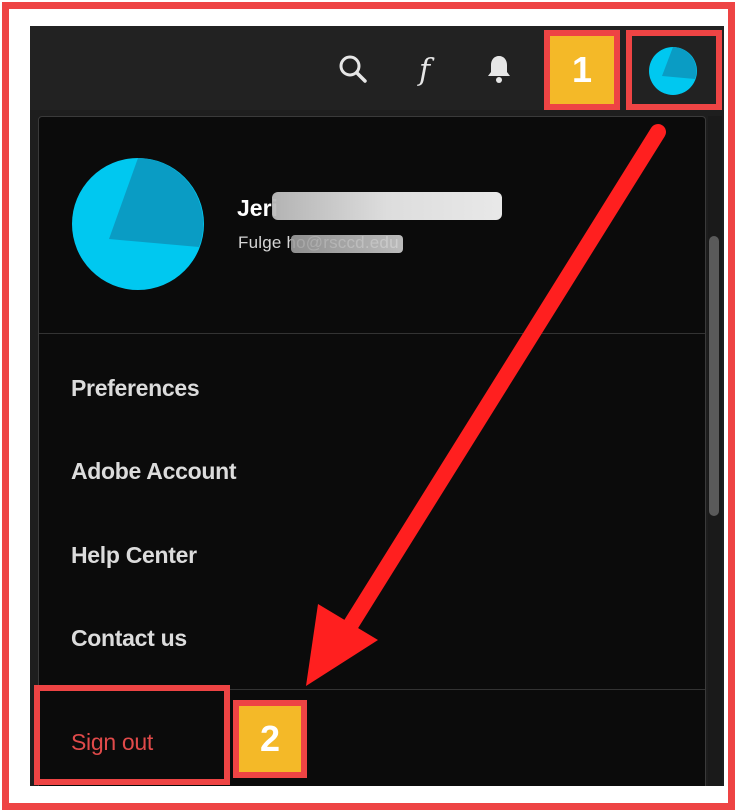  I want to click on step-badge-1: 1, so click(582, 70).